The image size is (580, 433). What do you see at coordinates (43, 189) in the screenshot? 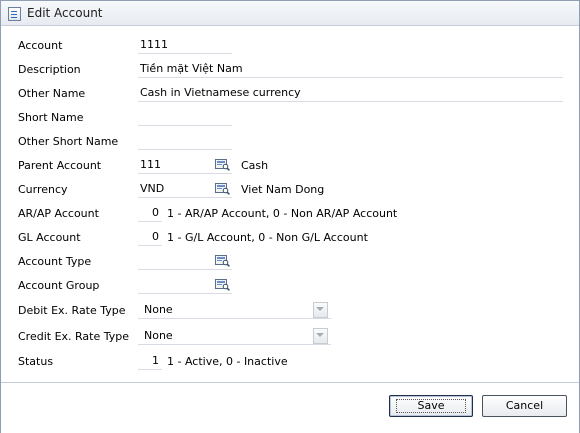
I see `currency-label: Currency` at bounding box center [43, 189].